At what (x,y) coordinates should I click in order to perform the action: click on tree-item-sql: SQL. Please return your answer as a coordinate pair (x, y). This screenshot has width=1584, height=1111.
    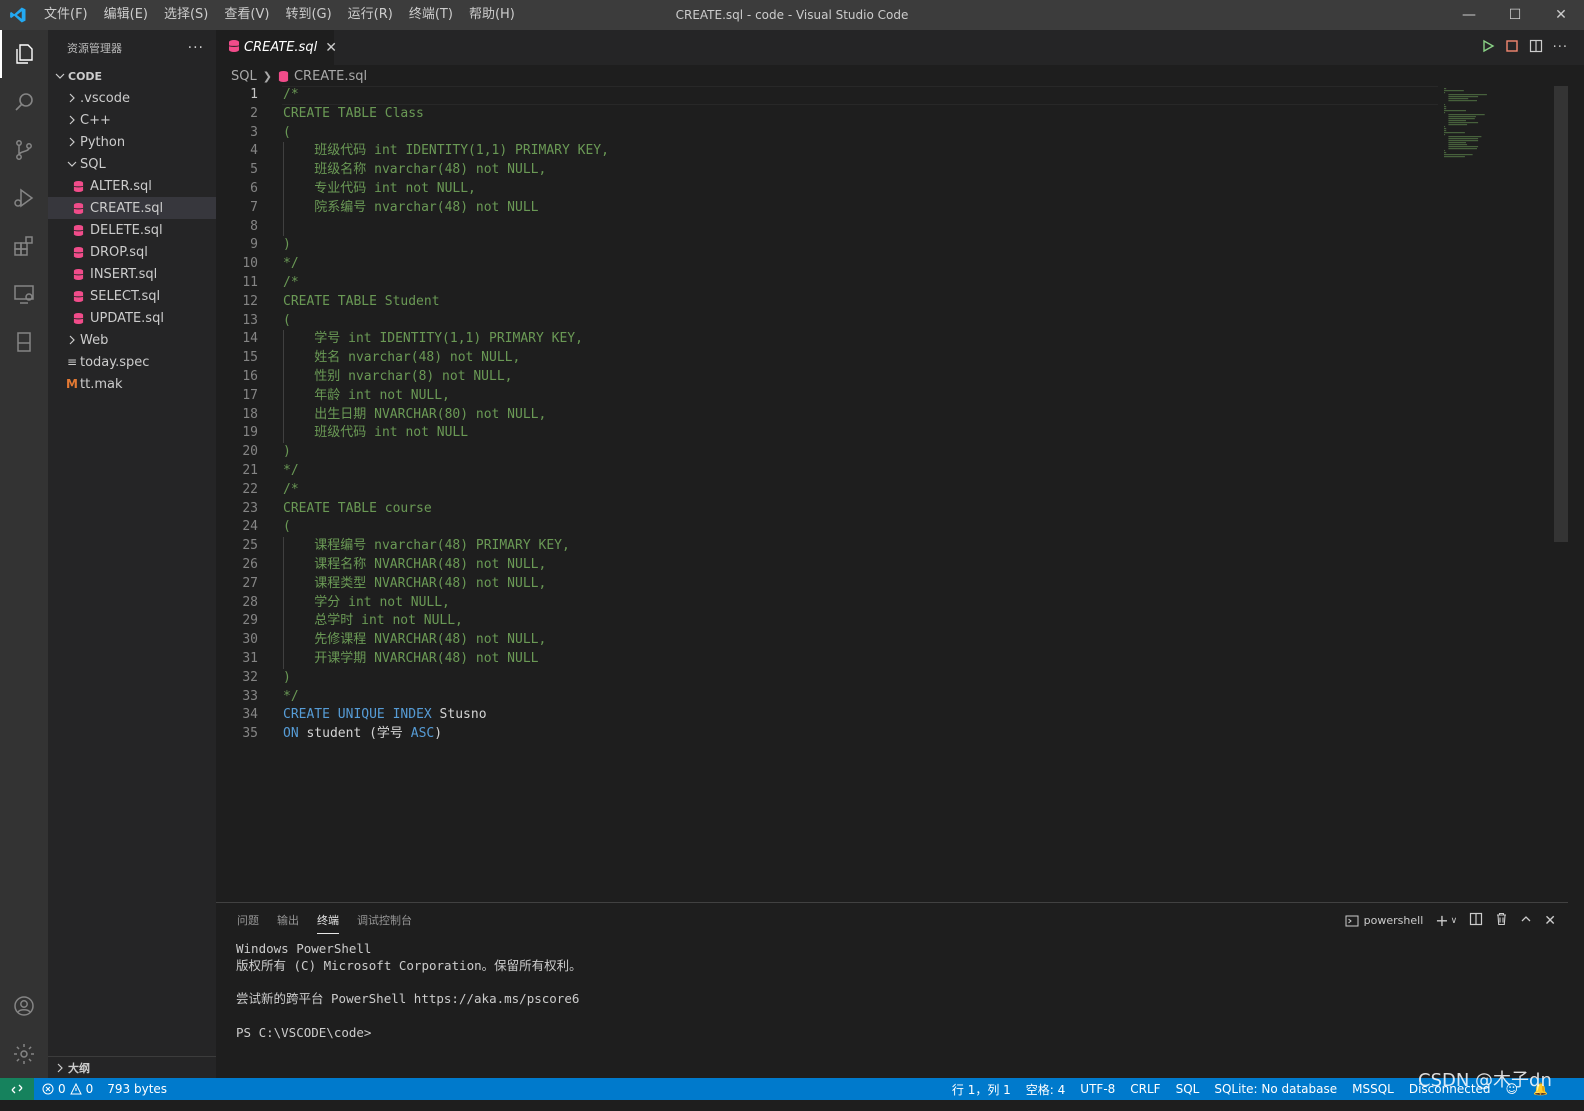
    Looking at the image, I should click on (132, 164).